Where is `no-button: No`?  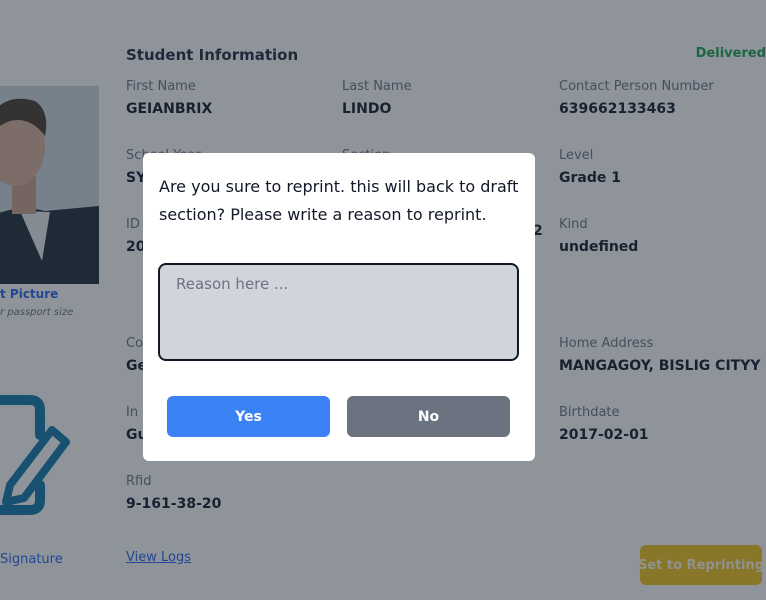
no-button: No is located at coordinates (428, 416).